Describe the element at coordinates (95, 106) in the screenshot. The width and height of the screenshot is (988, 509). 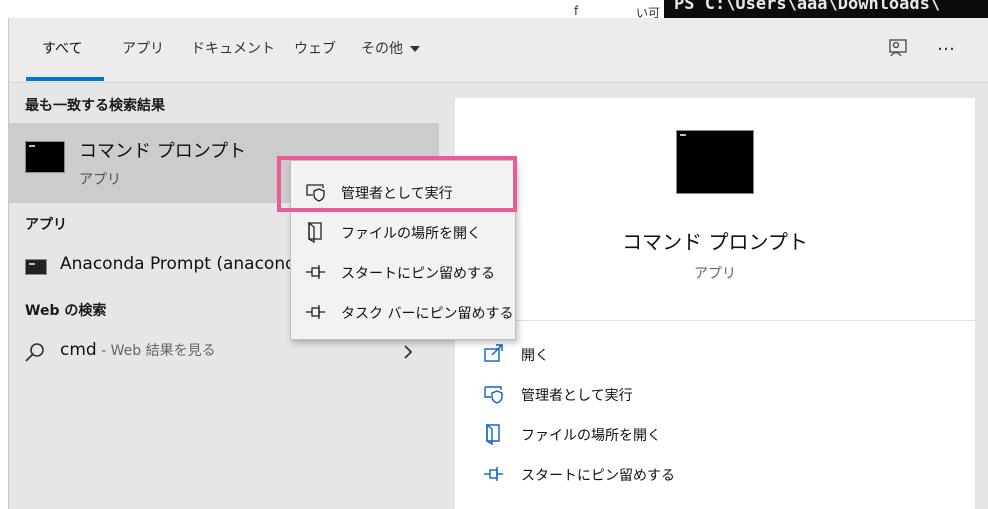
I see `best-match-heading: 最も一致する検索結果` at that location.